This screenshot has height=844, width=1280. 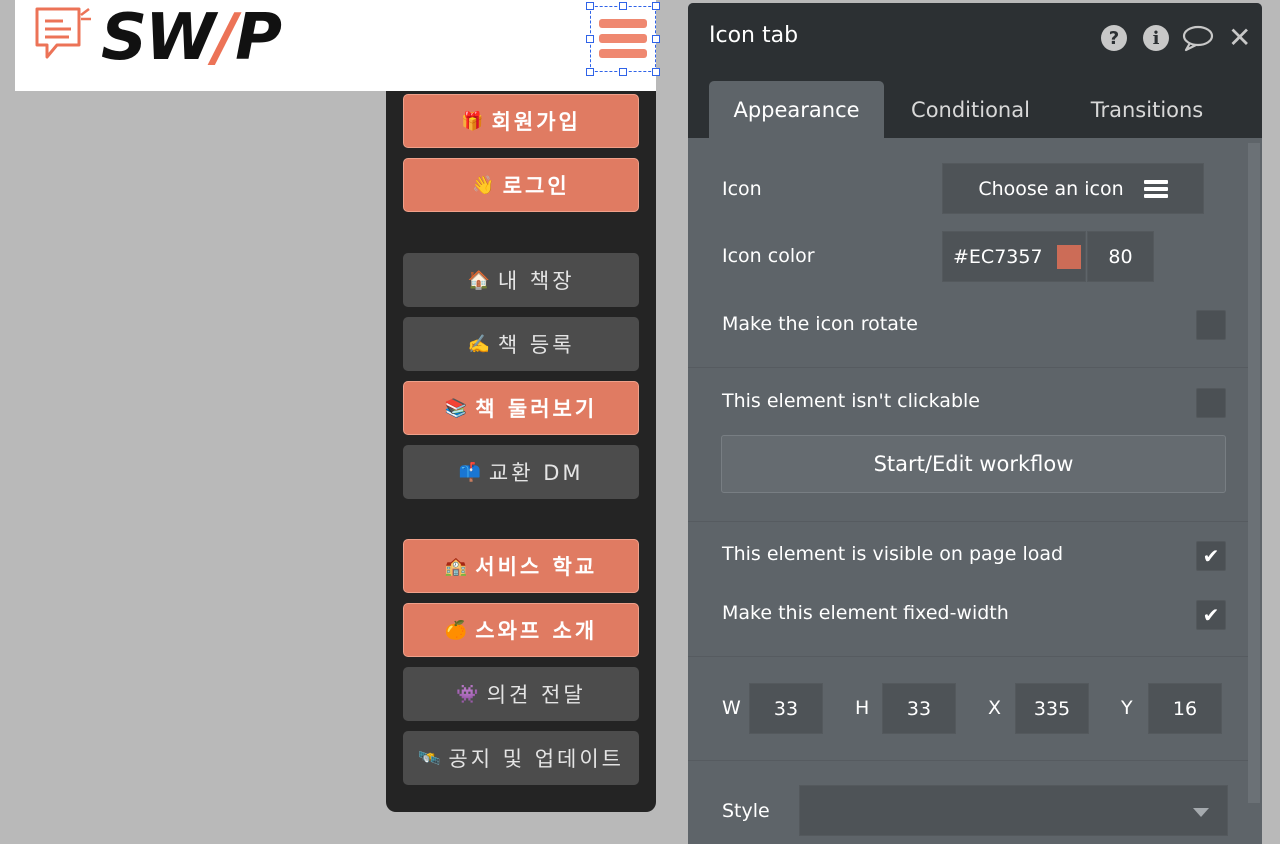 What do you see at coordinates (1185, 708) in the screenshot?
I see `y-input: 16` at bounding box center [1185, 708].